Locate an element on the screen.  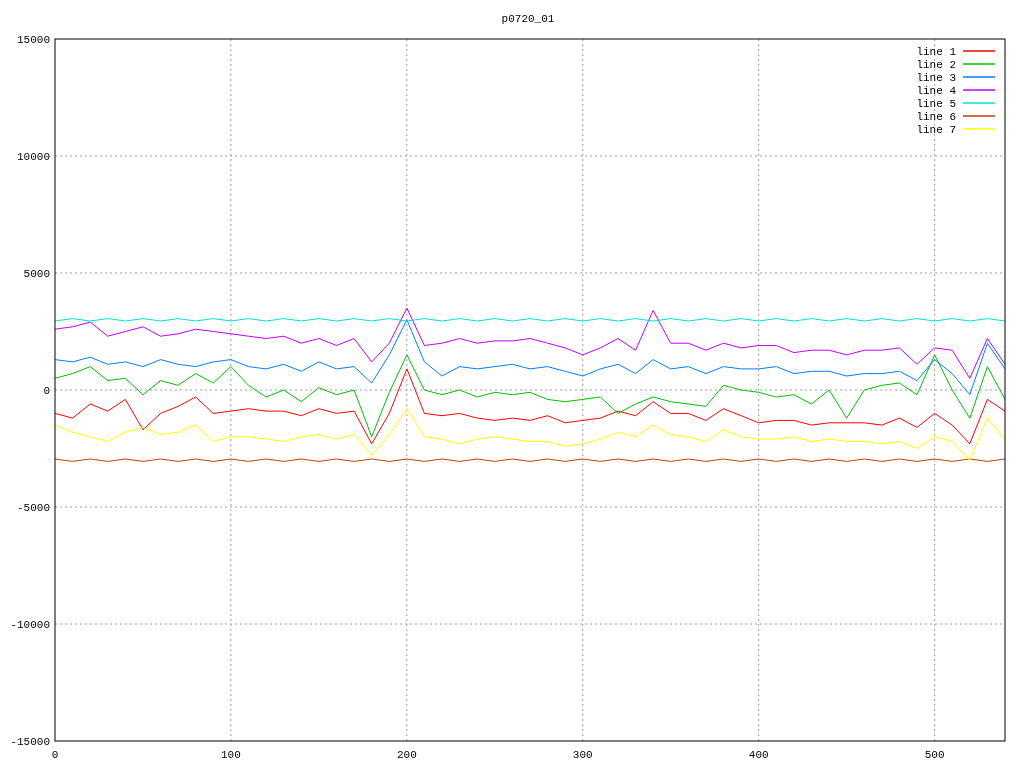
axis-tick-label: 500 is located at coordinates (934, 755).